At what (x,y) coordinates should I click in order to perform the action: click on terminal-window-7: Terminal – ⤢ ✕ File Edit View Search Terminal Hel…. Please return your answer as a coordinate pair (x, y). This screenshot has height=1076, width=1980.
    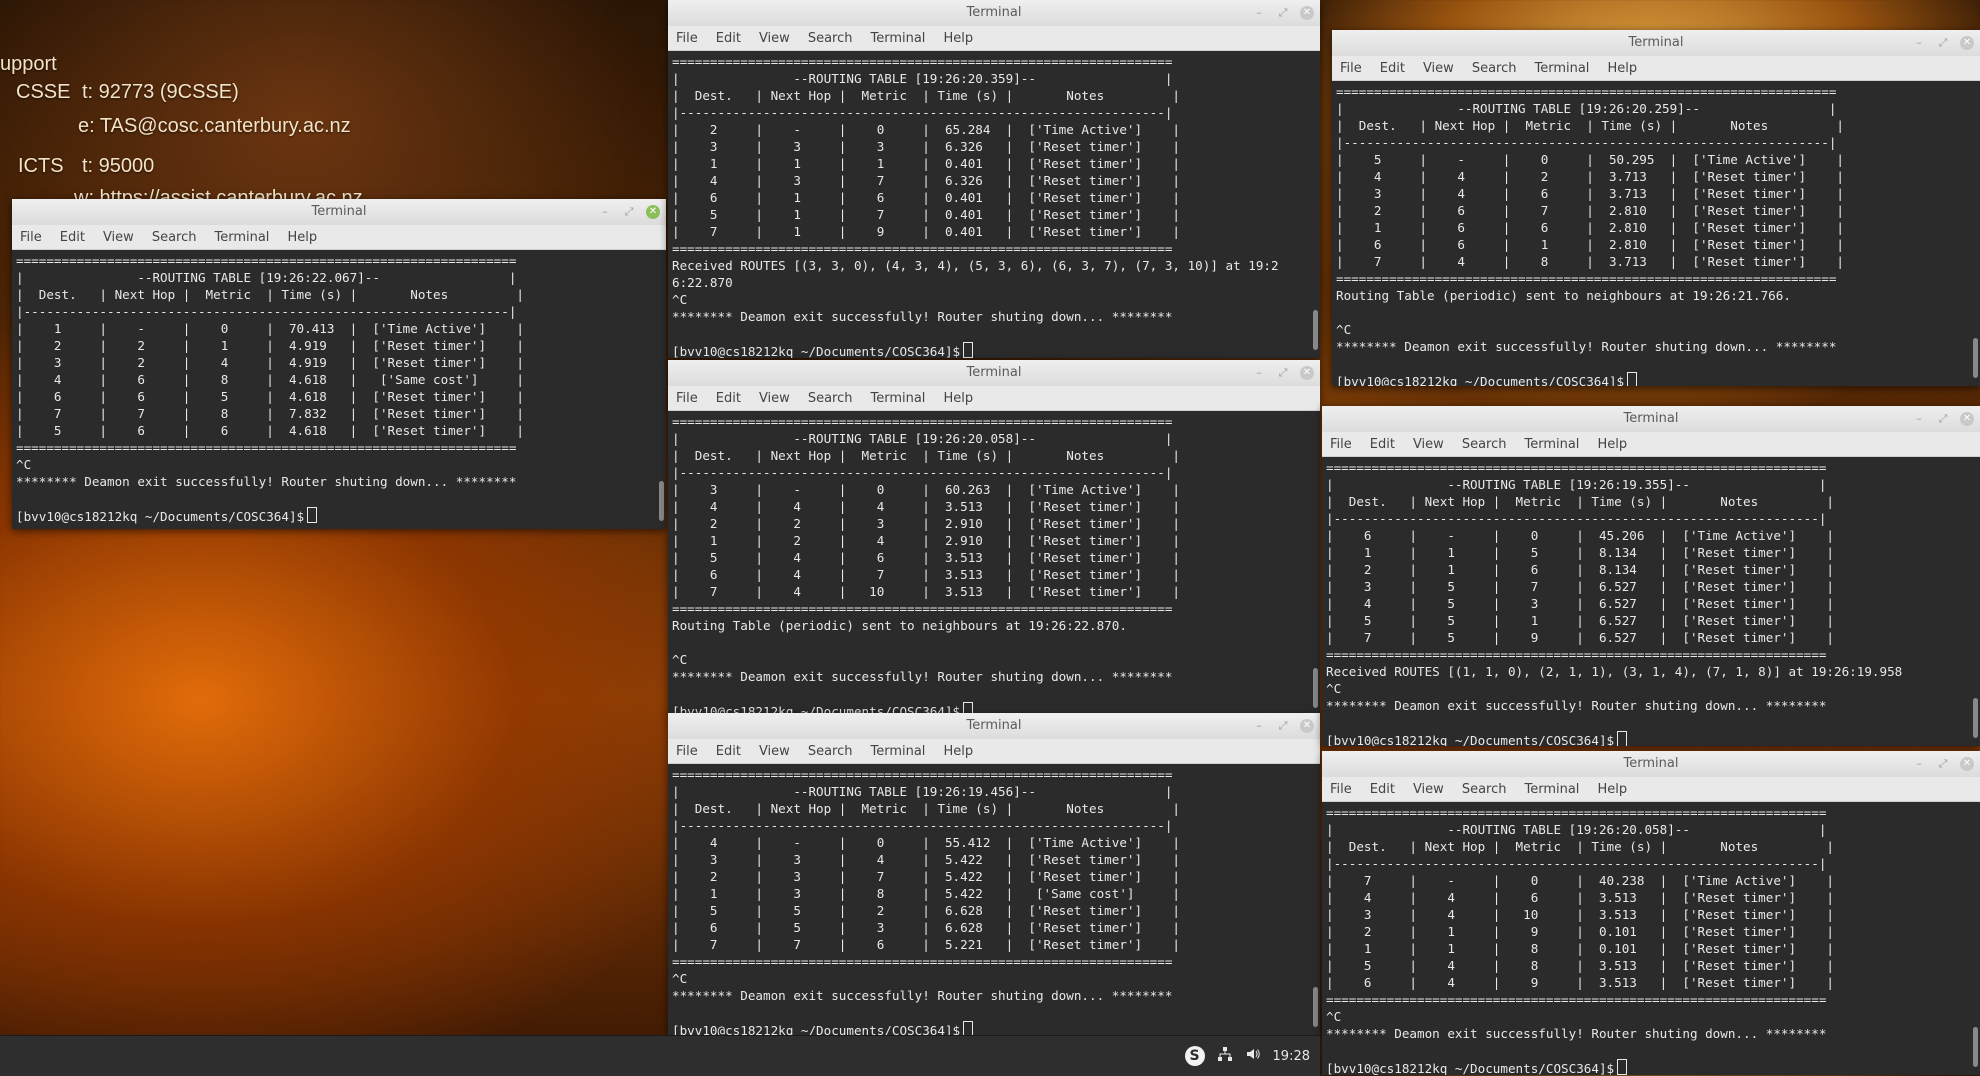
    Looking at the image, I should click on (1651, 913).